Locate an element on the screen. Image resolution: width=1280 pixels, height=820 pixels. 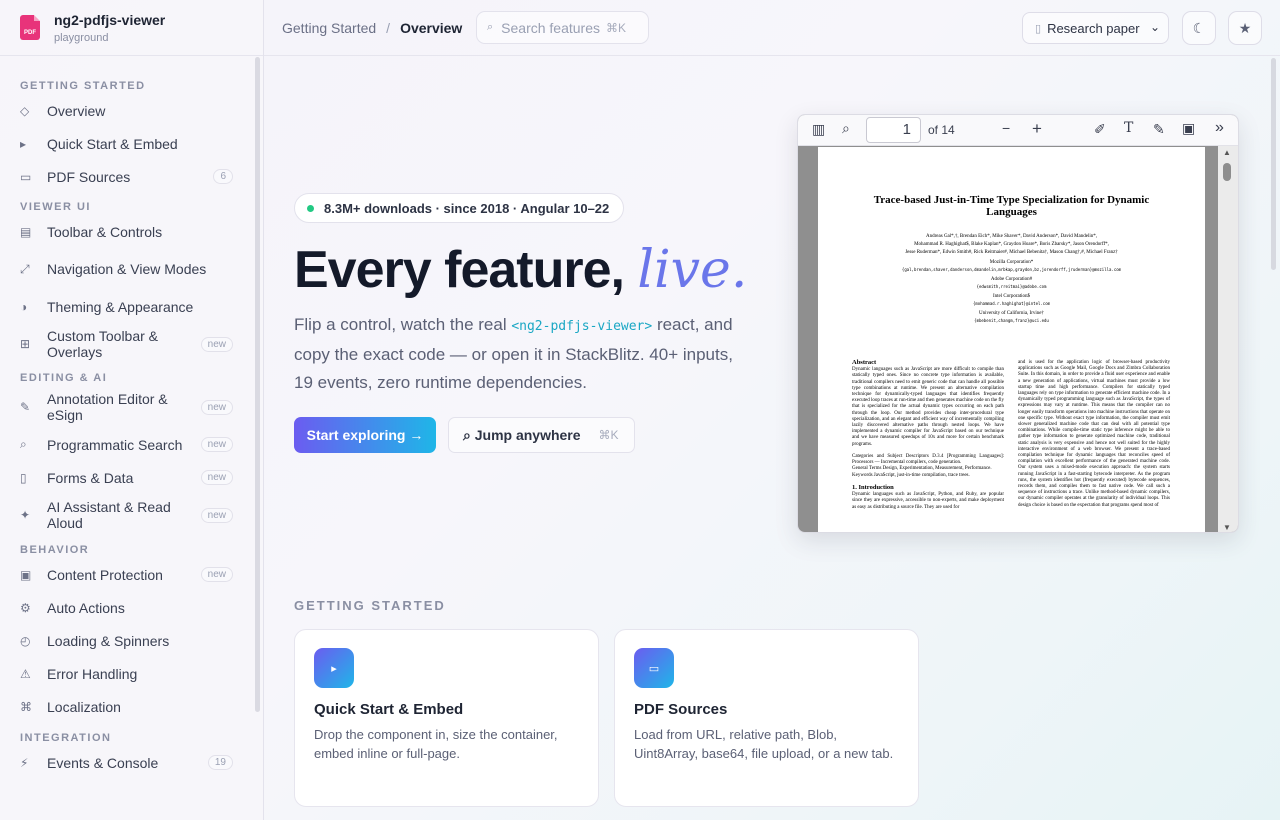
search-input: ⌕ Search features ⌘K is located at coordinates (562, 27).